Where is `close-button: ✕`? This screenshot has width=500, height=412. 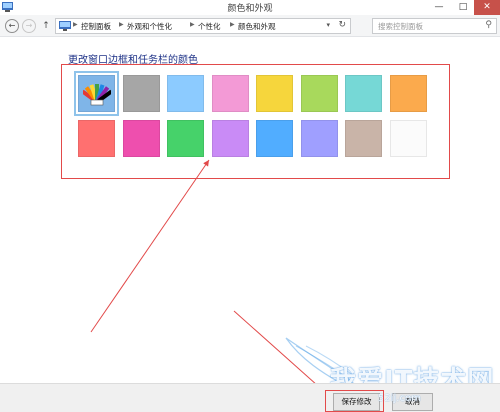 close-button: ✕ is located at coordinates (487, 7).